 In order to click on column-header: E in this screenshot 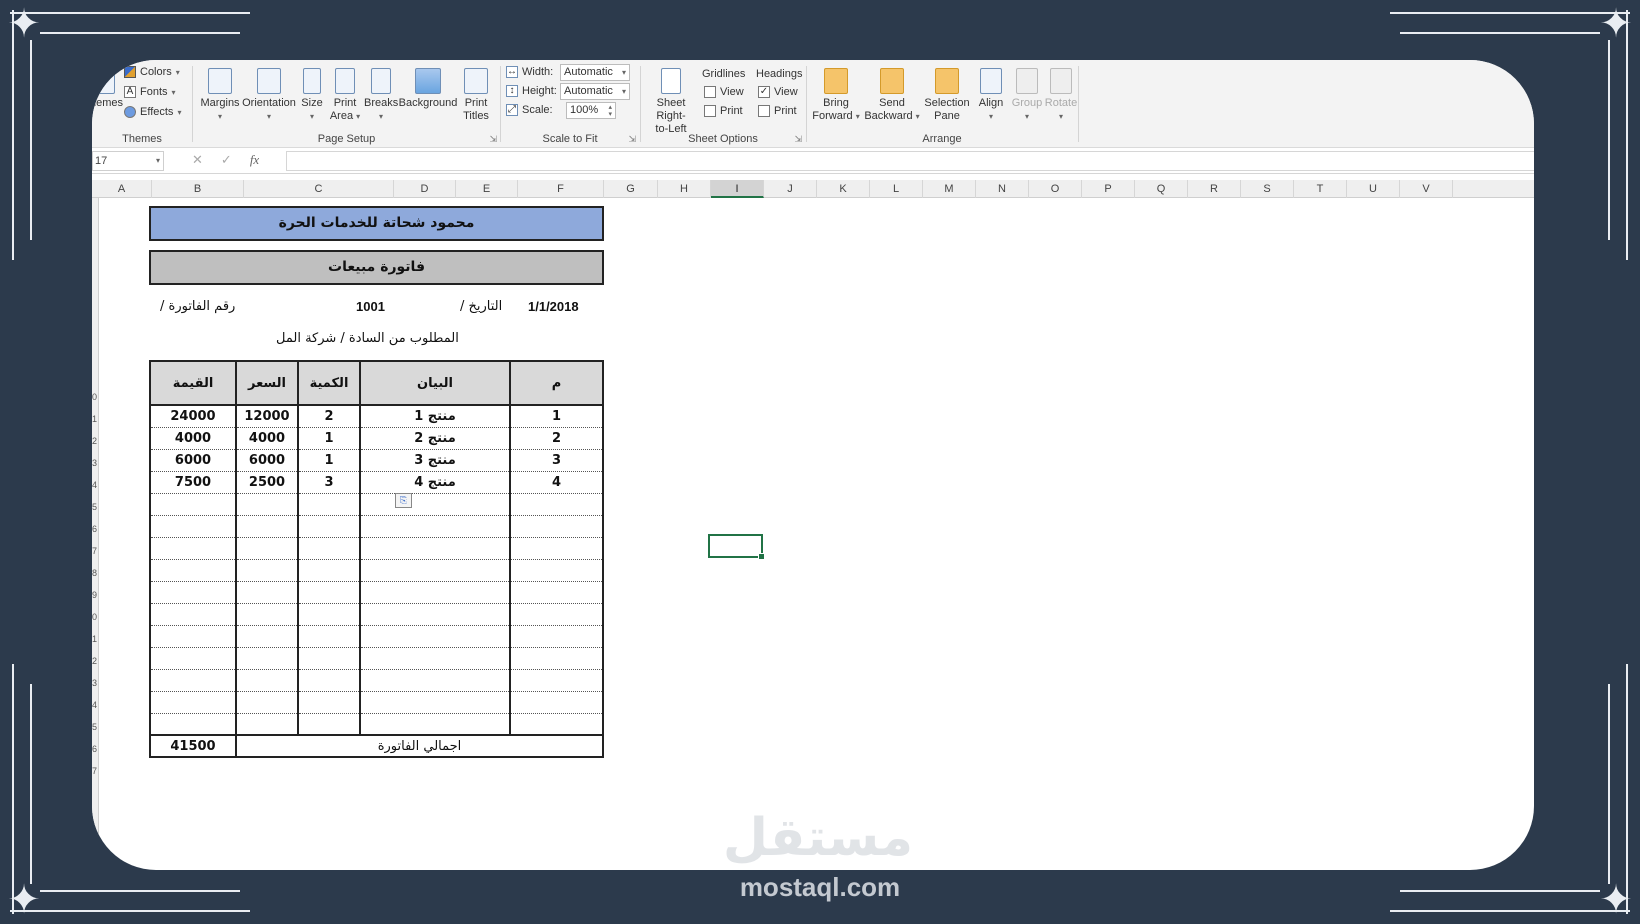, I will do `click(487, 189)`.